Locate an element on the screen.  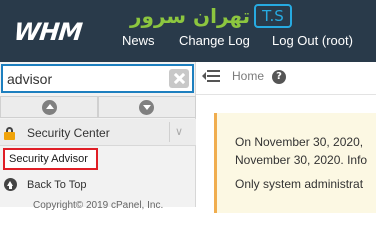
whm-logo: WHM is located at coordinates (48, 32).